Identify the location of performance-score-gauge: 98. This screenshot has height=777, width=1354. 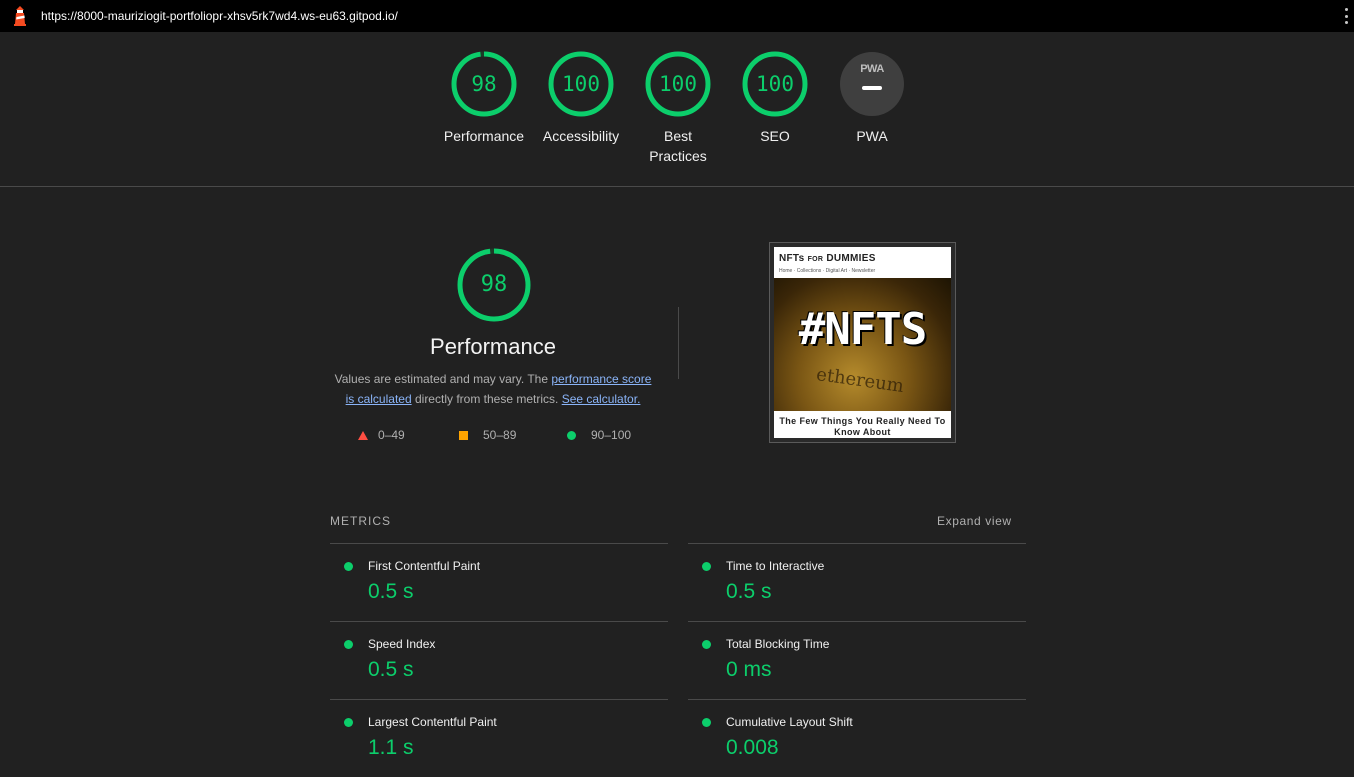
(494, 285).